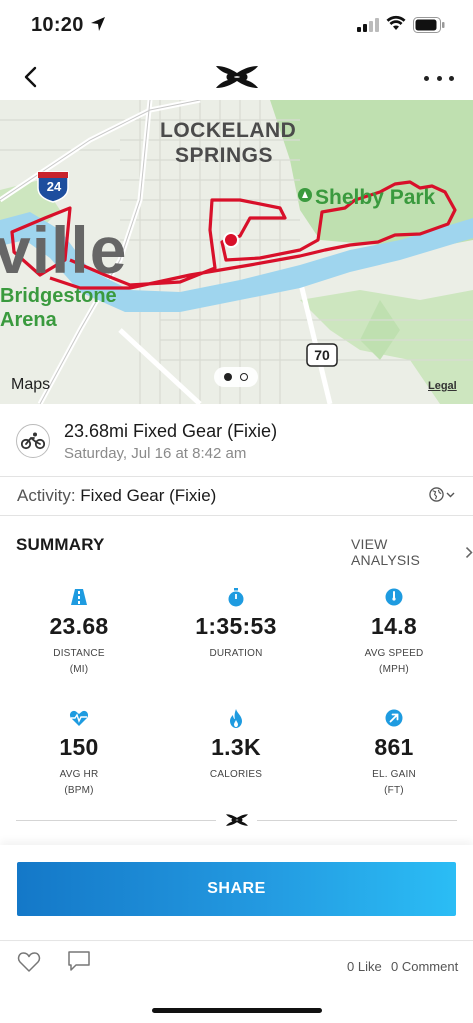 The height and width of the screenshot is (1023, 473). I want to click on stat-unit: (MI), so click(79, 669).